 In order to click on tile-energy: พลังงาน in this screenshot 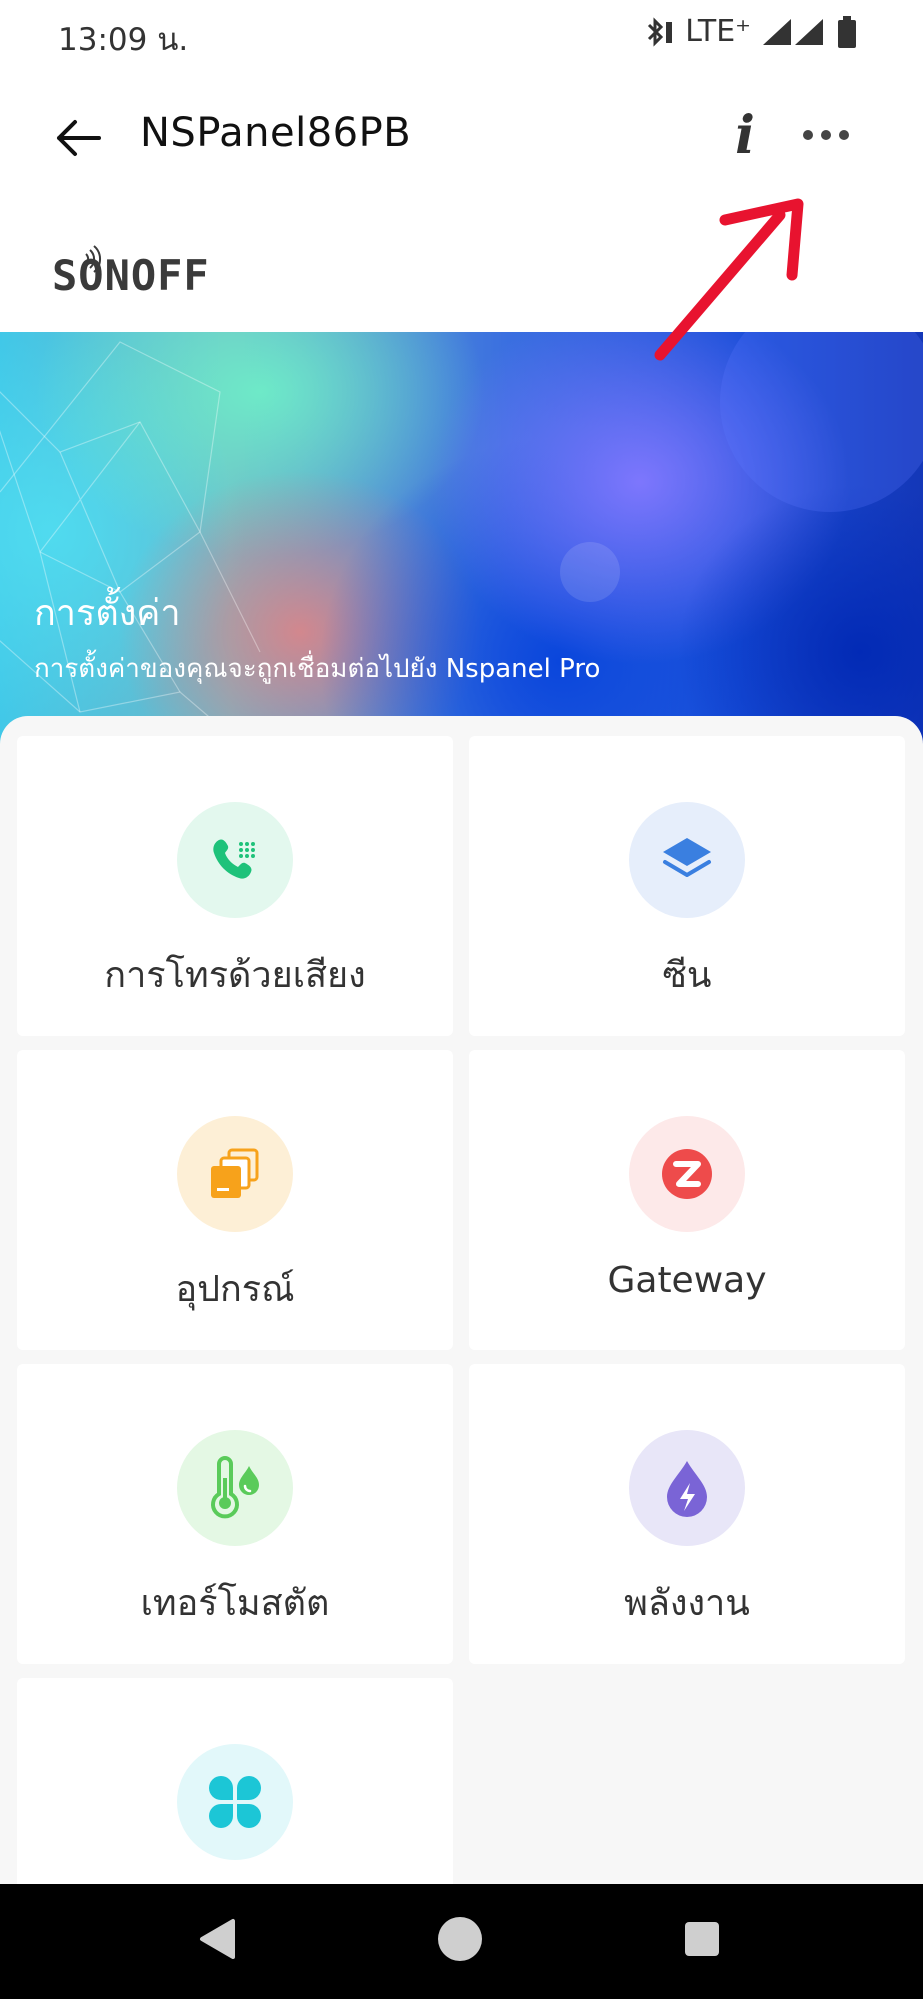, I will do `click(687, 1514)`.